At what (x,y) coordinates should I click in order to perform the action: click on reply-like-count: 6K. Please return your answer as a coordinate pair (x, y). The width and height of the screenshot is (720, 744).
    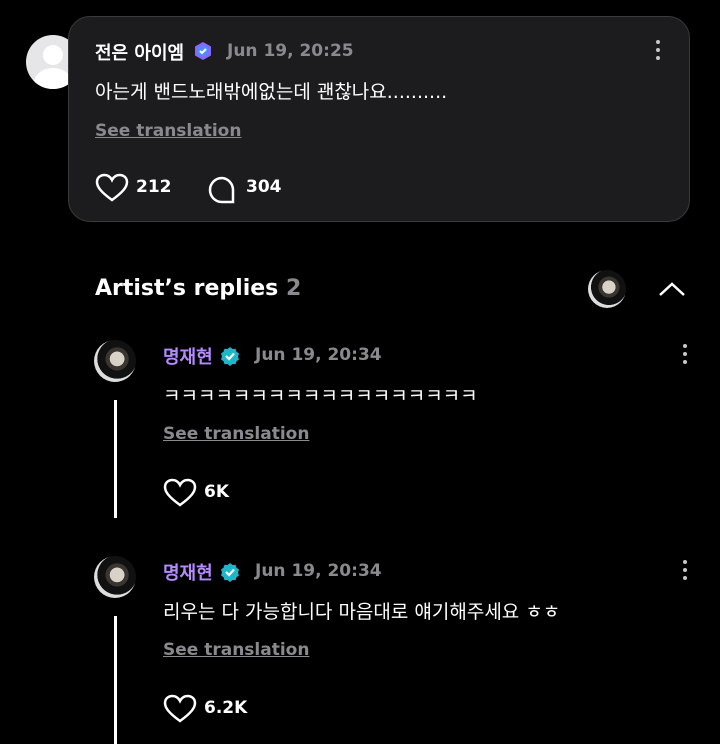
    Looking at the image, I should click on (217, 492).